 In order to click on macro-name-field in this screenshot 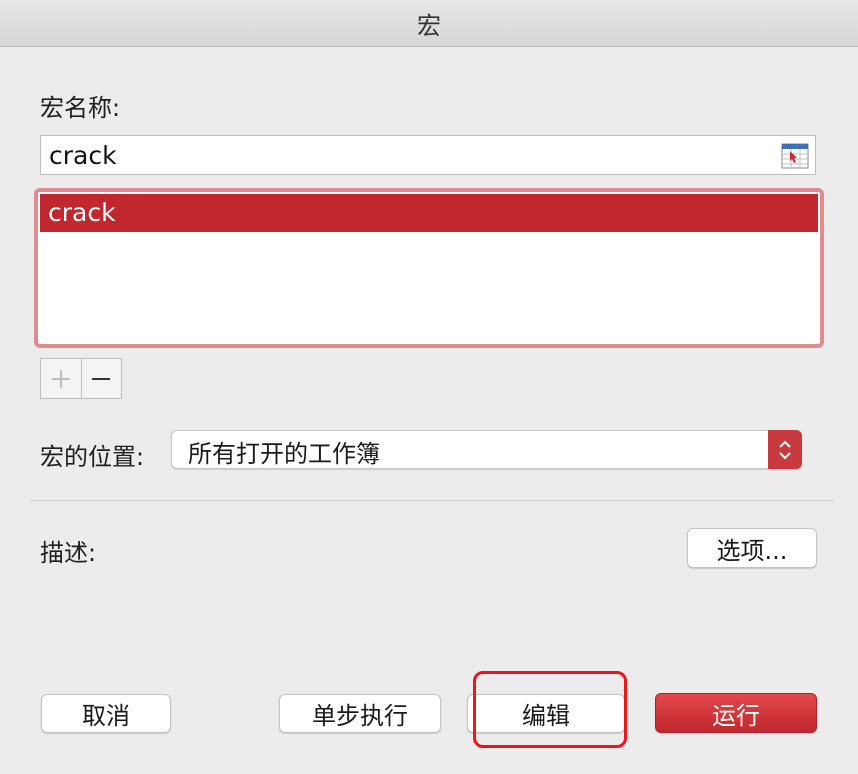, I will do `click(428, 155)`.